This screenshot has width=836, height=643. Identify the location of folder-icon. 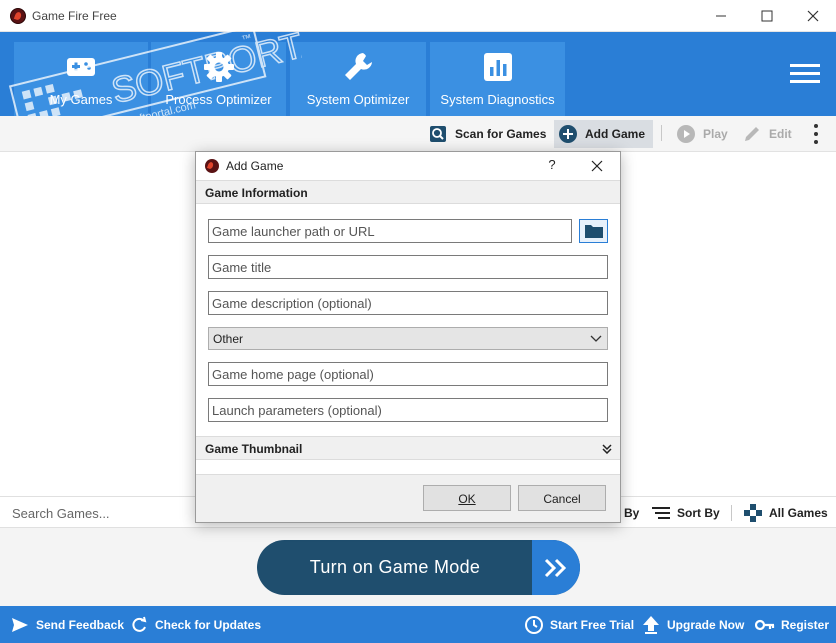
(593, 231).